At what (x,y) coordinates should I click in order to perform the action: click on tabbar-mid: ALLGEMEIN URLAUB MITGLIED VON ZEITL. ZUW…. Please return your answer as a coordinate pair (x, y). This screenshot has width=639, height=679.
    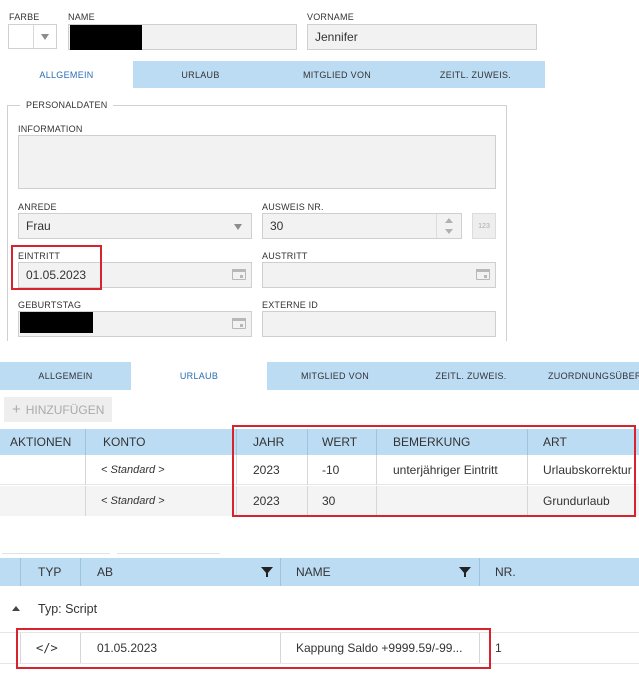
    Looking at the image, I should click on (319, 376).